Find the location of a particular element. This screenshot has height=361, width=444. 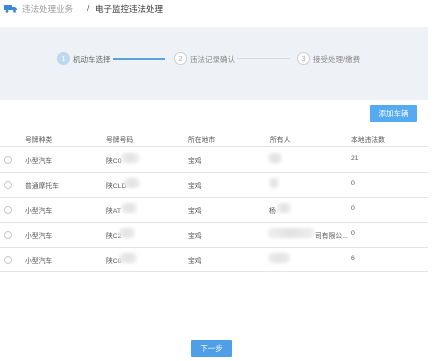

breadcrumb-current: 电子监控违法处理 is located at coordinates (129, 9).